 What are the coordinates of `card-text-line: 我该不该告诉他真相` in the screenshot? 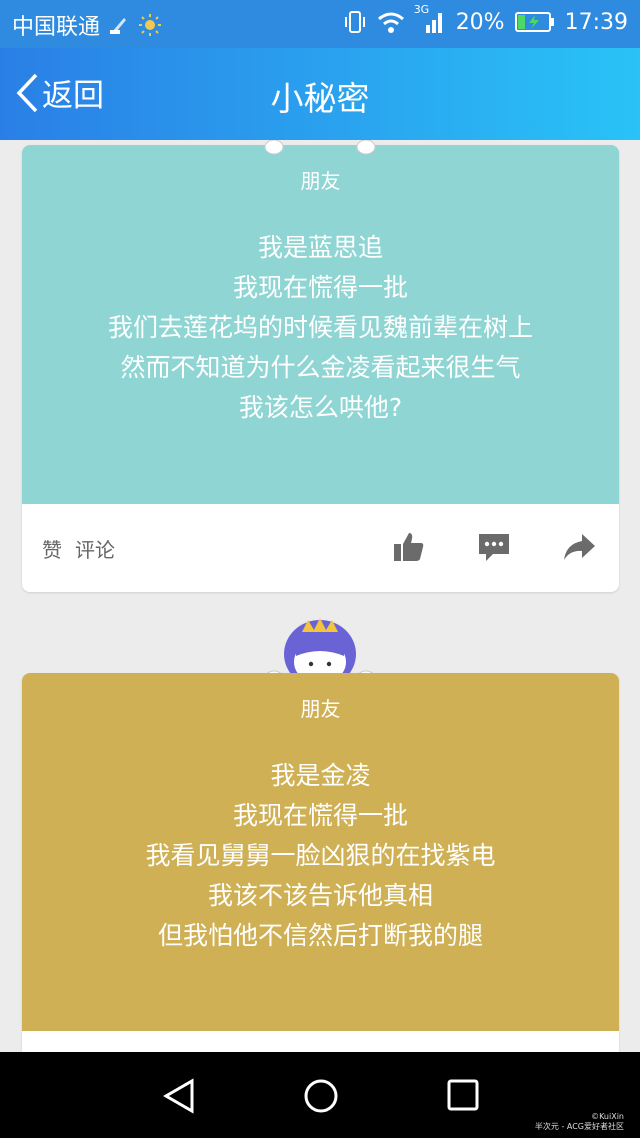 It's located at (320, 895).